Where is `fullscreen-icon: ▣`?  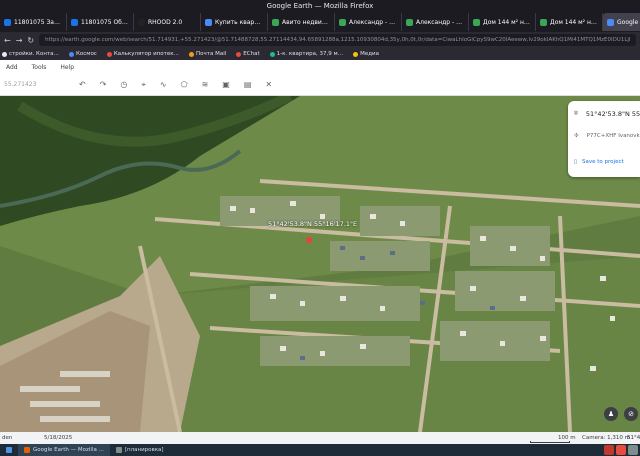 fullscreen-icon: ▣ is located at coordinates (226, 85).